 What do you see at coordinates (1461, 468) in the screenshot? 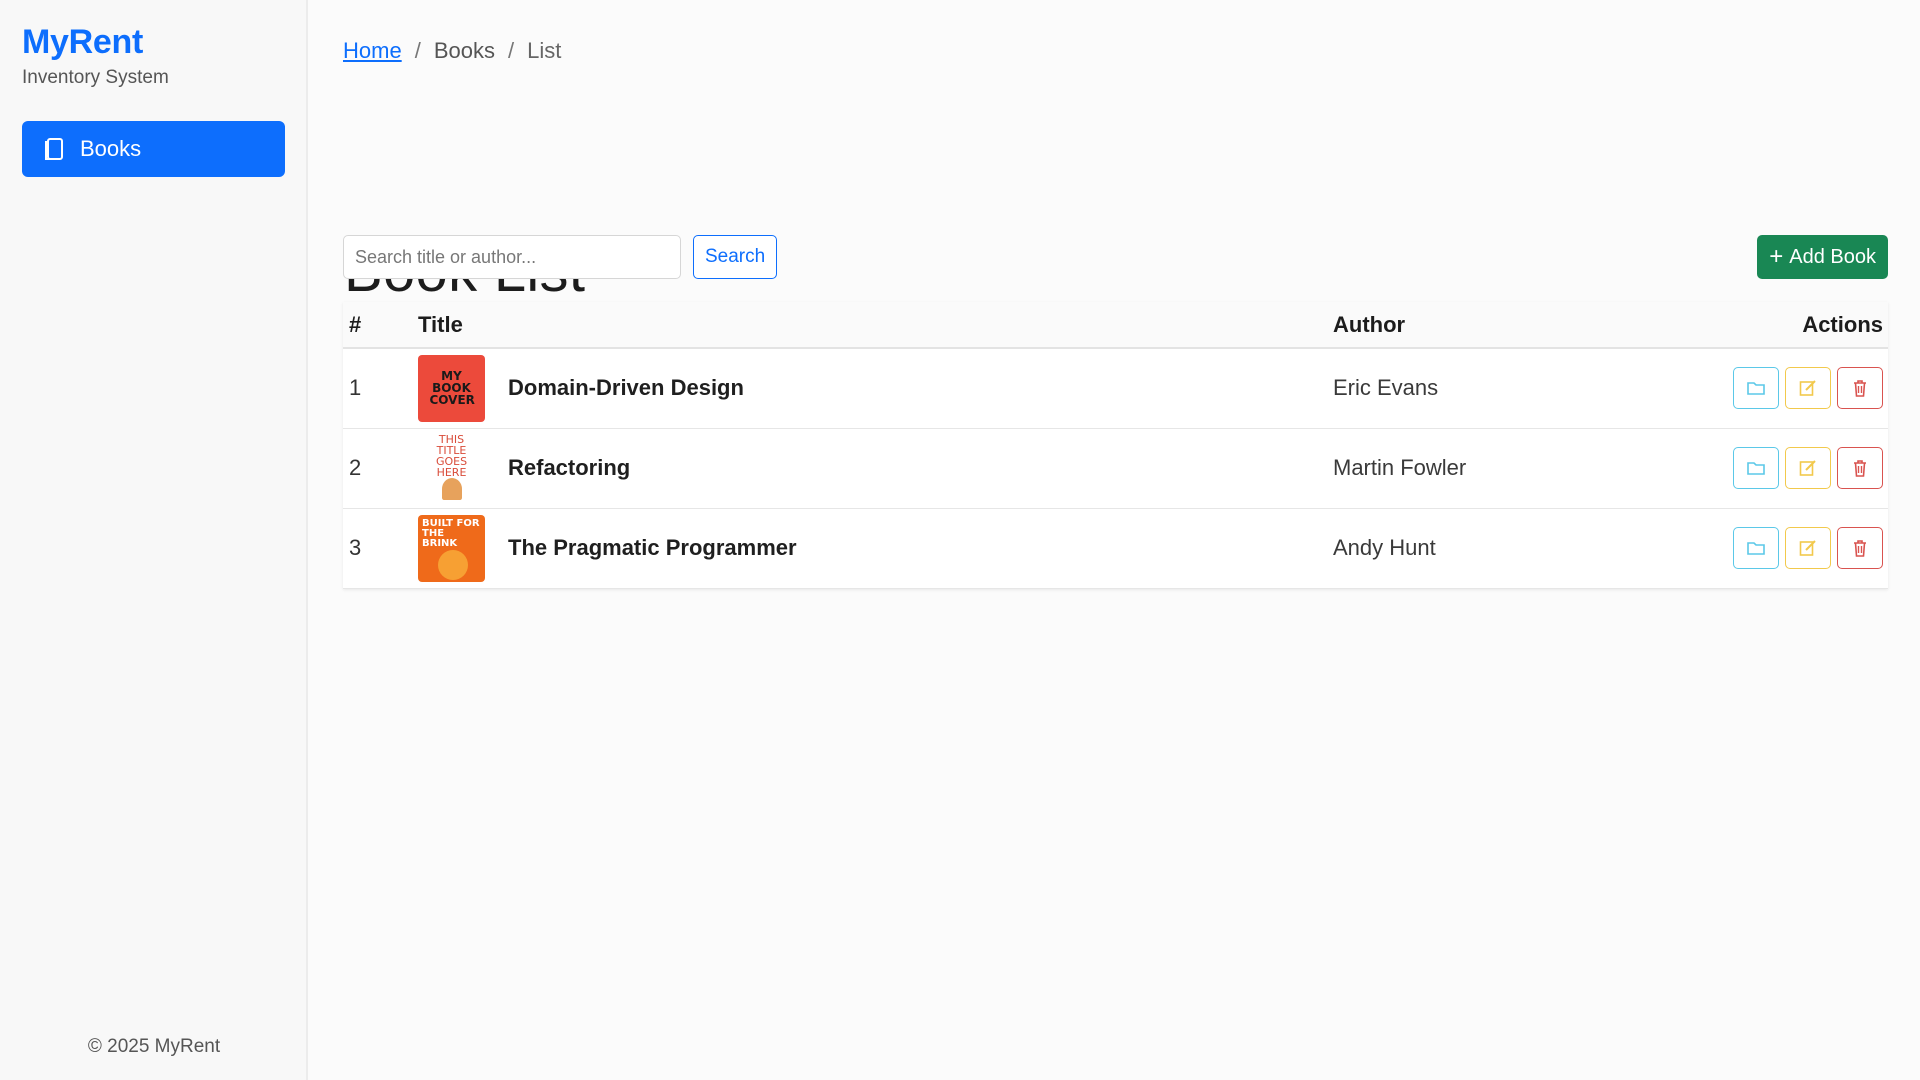
I see `book-author: Martin Fowler` at bounding box center [1461, 468].